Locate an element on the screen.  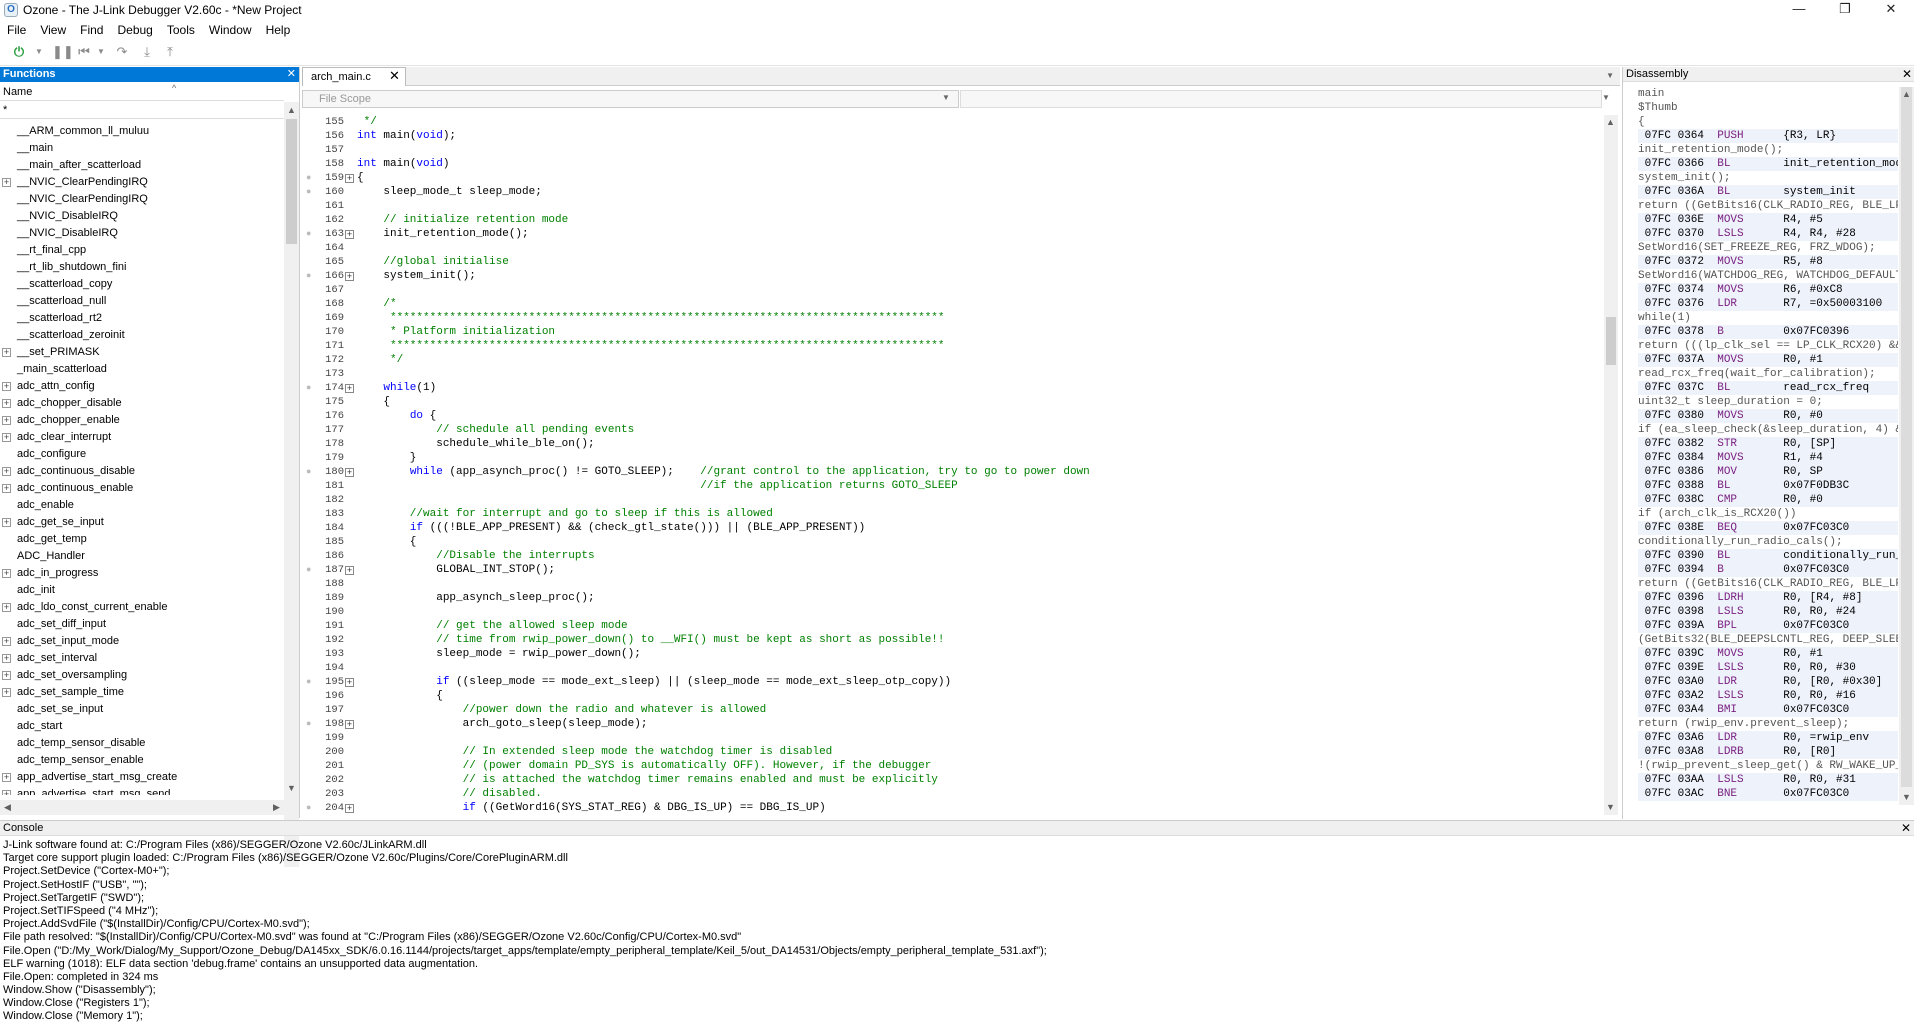
instruction-line: 07FC 03A8 LDRB R0, [R0] is located at coordinates (1768, 752).